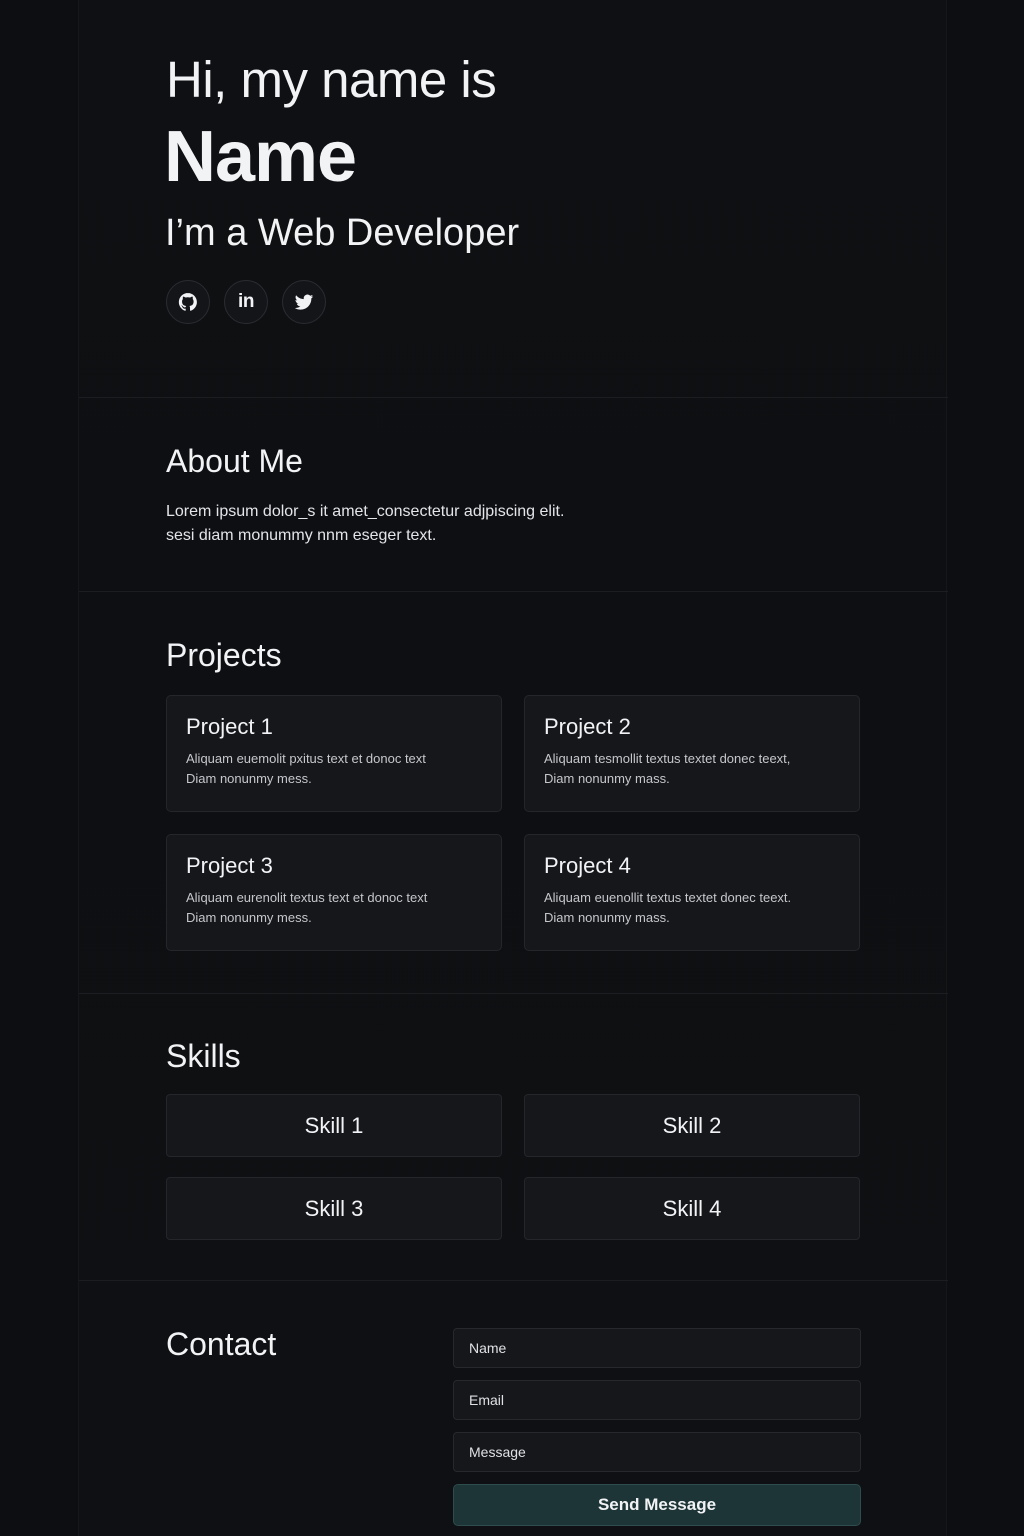  I want to click on projects-title: Projects, so click(224, 655).